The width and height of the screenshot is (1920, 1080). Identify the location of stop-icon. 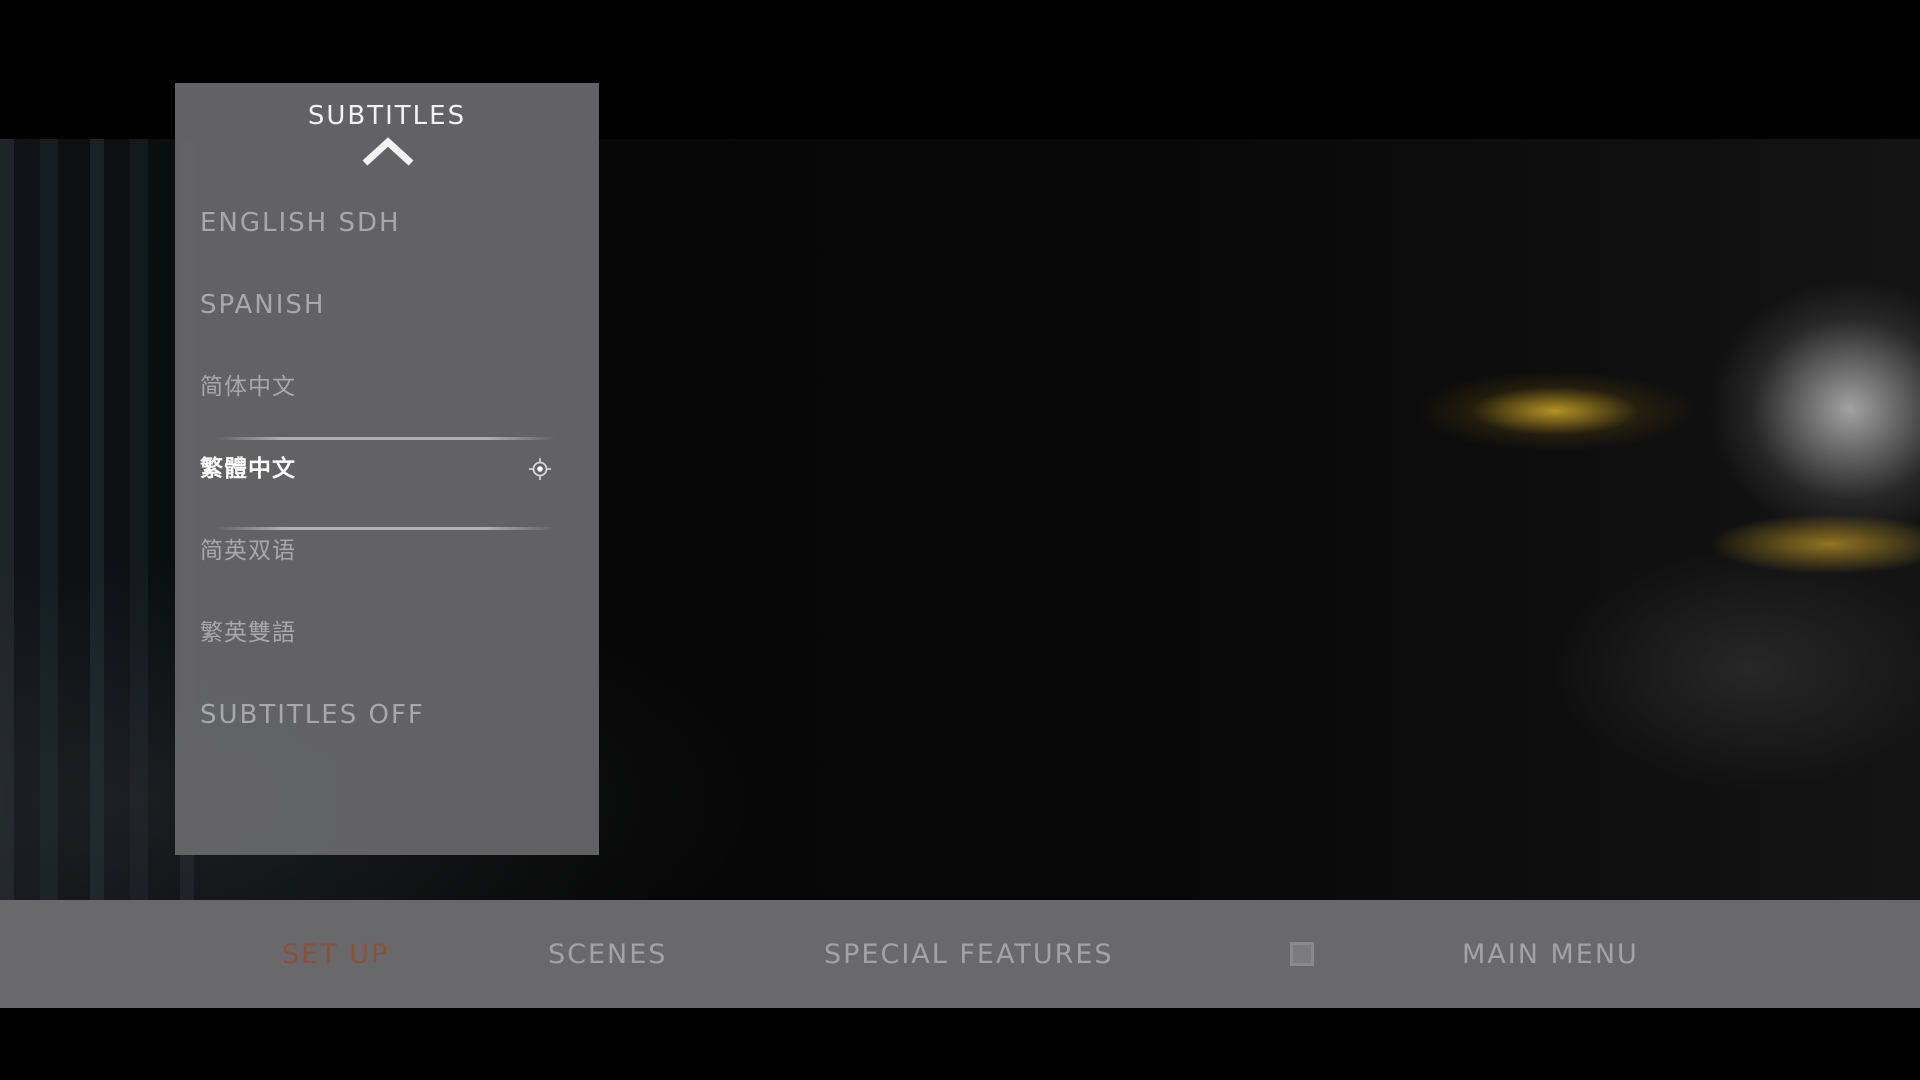
(1302, 954).